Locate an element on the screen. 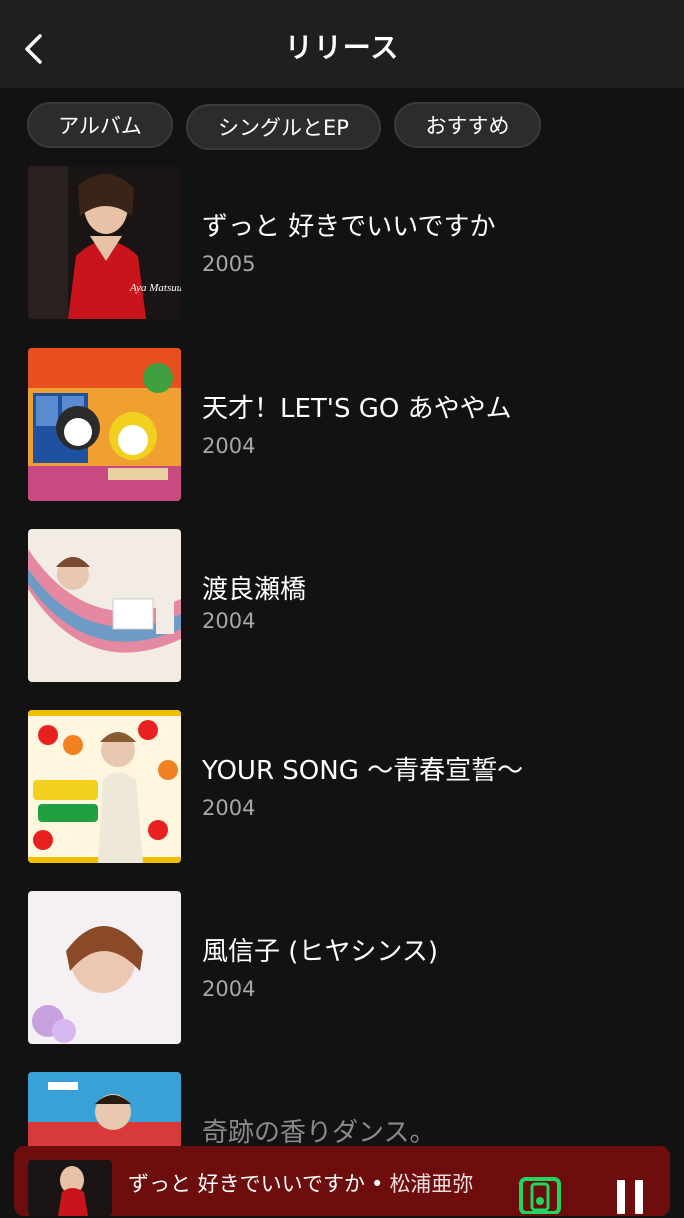  connect-device-button is located at coordinates (540, 1194).